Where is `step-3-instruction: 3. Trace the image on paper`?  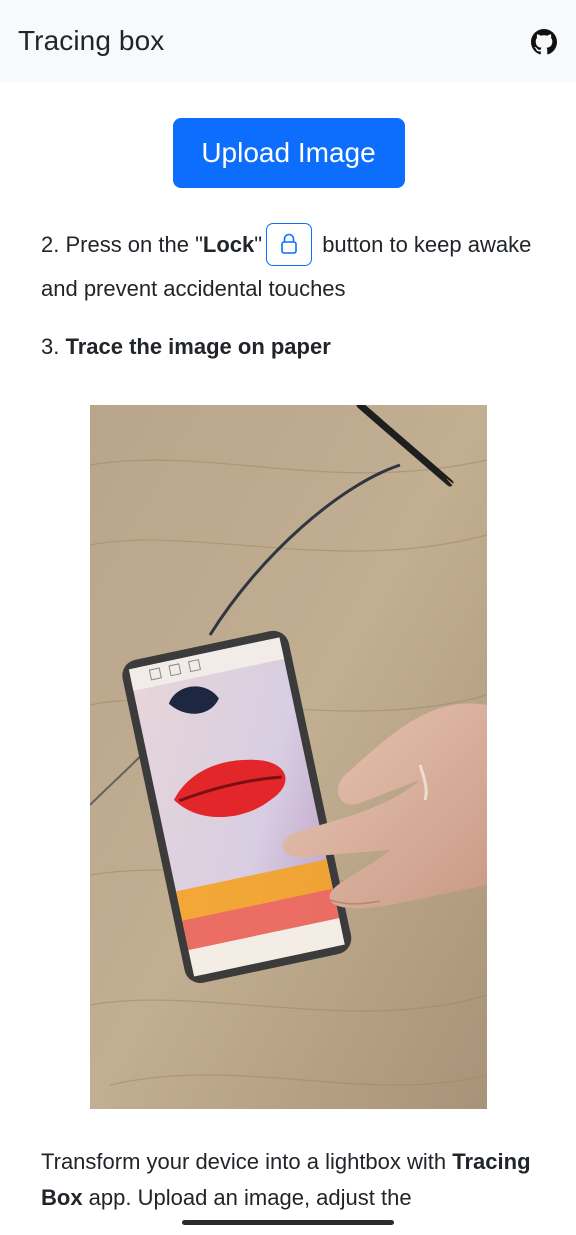 step-3-instruction: 3. Trace the image on paper is located at coordinates (288, 346).